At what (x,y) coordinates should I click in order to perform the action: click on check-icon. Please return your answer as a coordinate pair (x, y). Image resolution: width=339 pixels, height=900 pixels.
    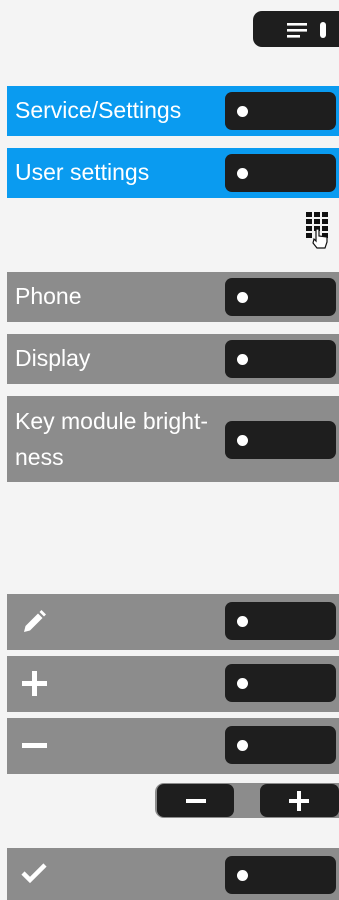
    Looking at the image, I should click on (34, 873).